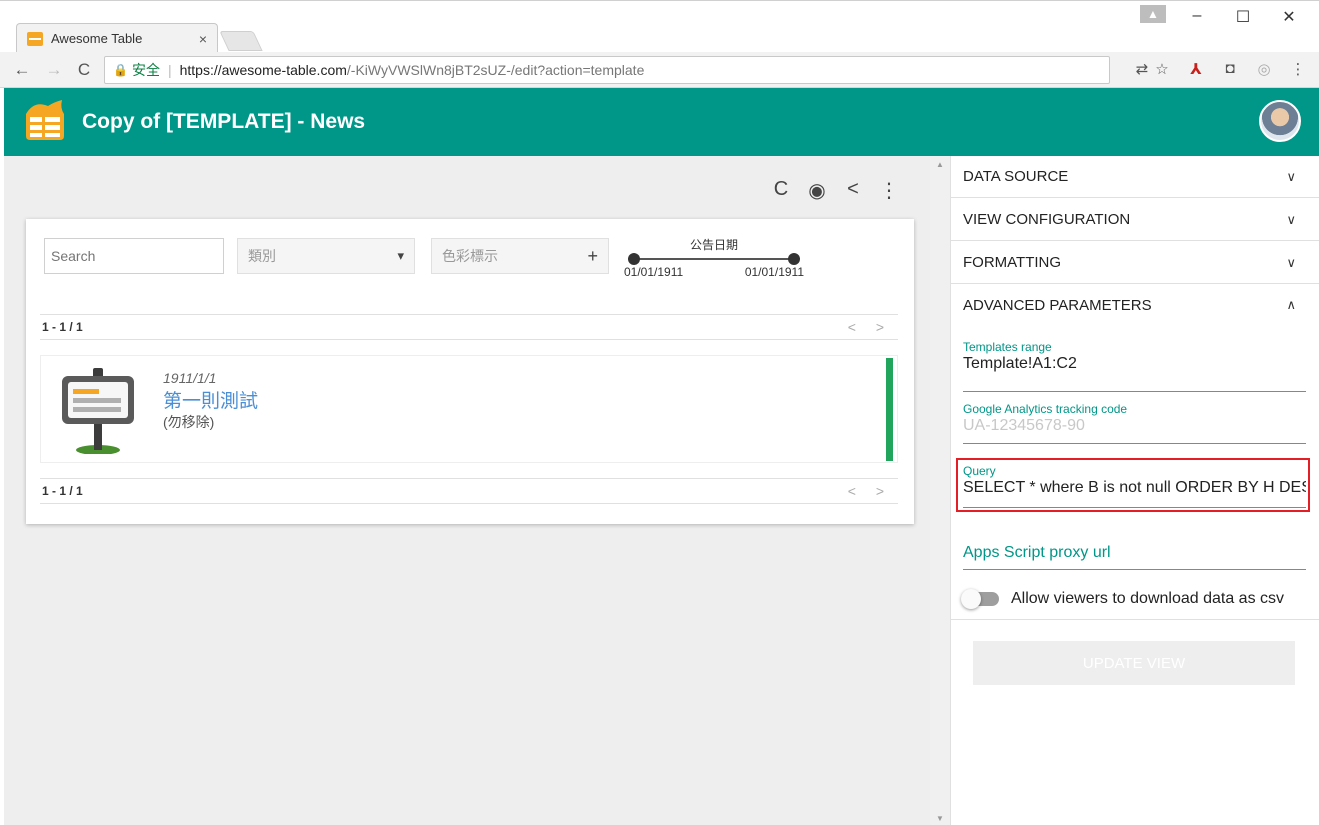  What do you see at coordinates (835, 190) in the screenshot?
I see `view-actions: C ◉ < ⋮` at bounding box center [835, 190].